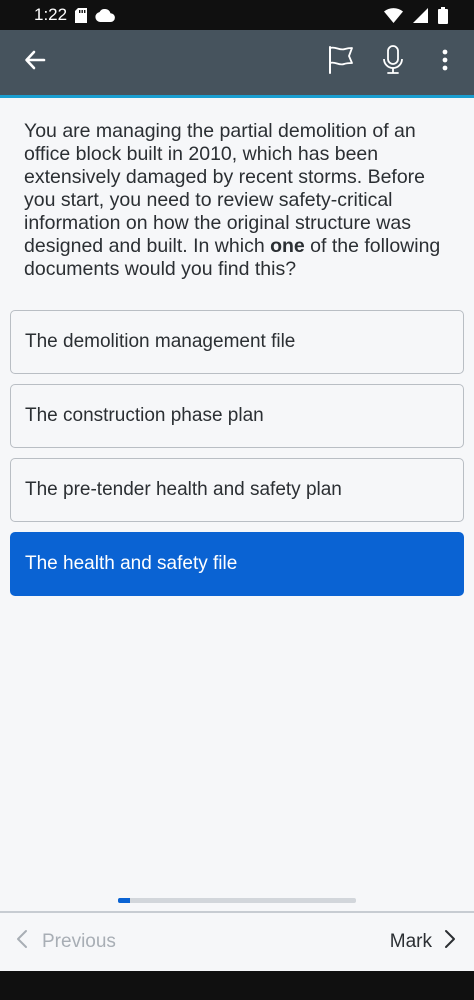 This screenshot has height=1000, width=474. Describe the element at coordinates (81, 15) in the screenshot. I see `sd-card-icon` at that location.